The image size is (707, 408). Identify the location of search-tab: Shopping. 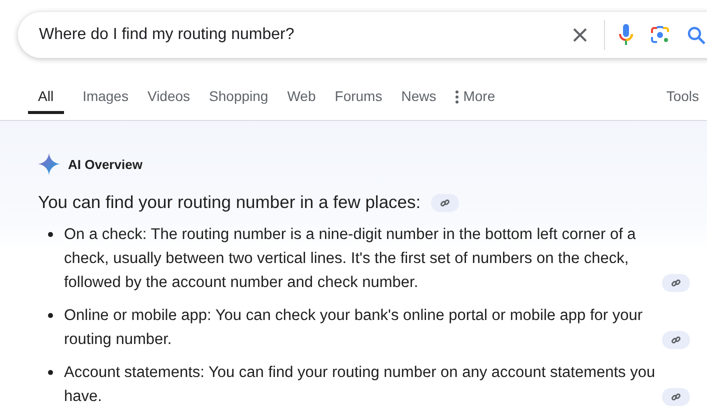
(238, 98).